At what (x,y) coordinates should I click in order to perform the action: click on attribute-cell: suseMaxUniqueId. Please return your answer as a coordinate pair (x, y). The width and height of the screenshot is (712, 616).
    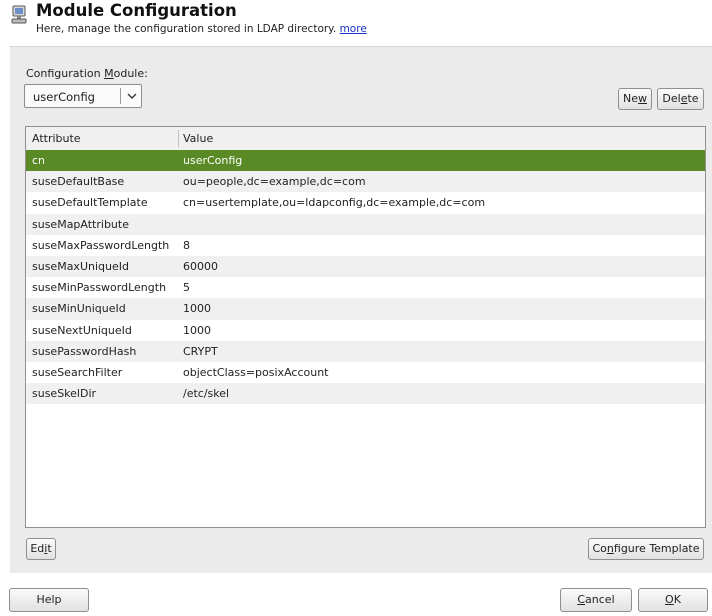
    Looking at the image, I should click on (80, 266).